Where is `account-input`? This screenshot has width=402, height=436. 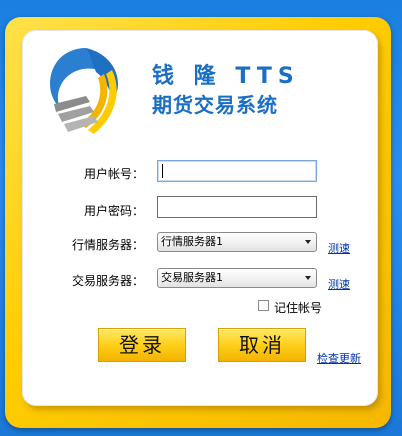 account-input is located at coordinates (237, 171).